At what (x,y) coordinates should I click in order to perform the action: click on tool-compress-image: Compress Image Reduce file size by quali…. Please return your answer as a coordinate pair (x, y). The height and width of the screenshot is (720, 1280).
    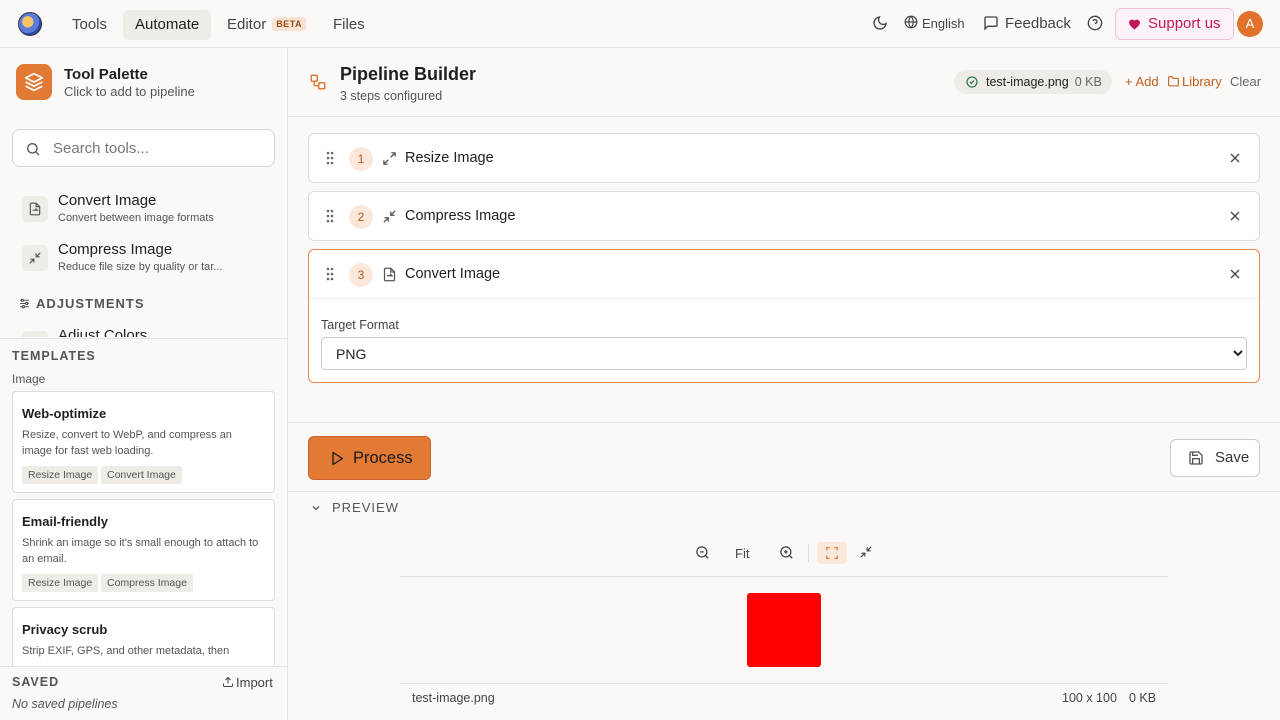
    Looking at the image, I should click on (143, 263).